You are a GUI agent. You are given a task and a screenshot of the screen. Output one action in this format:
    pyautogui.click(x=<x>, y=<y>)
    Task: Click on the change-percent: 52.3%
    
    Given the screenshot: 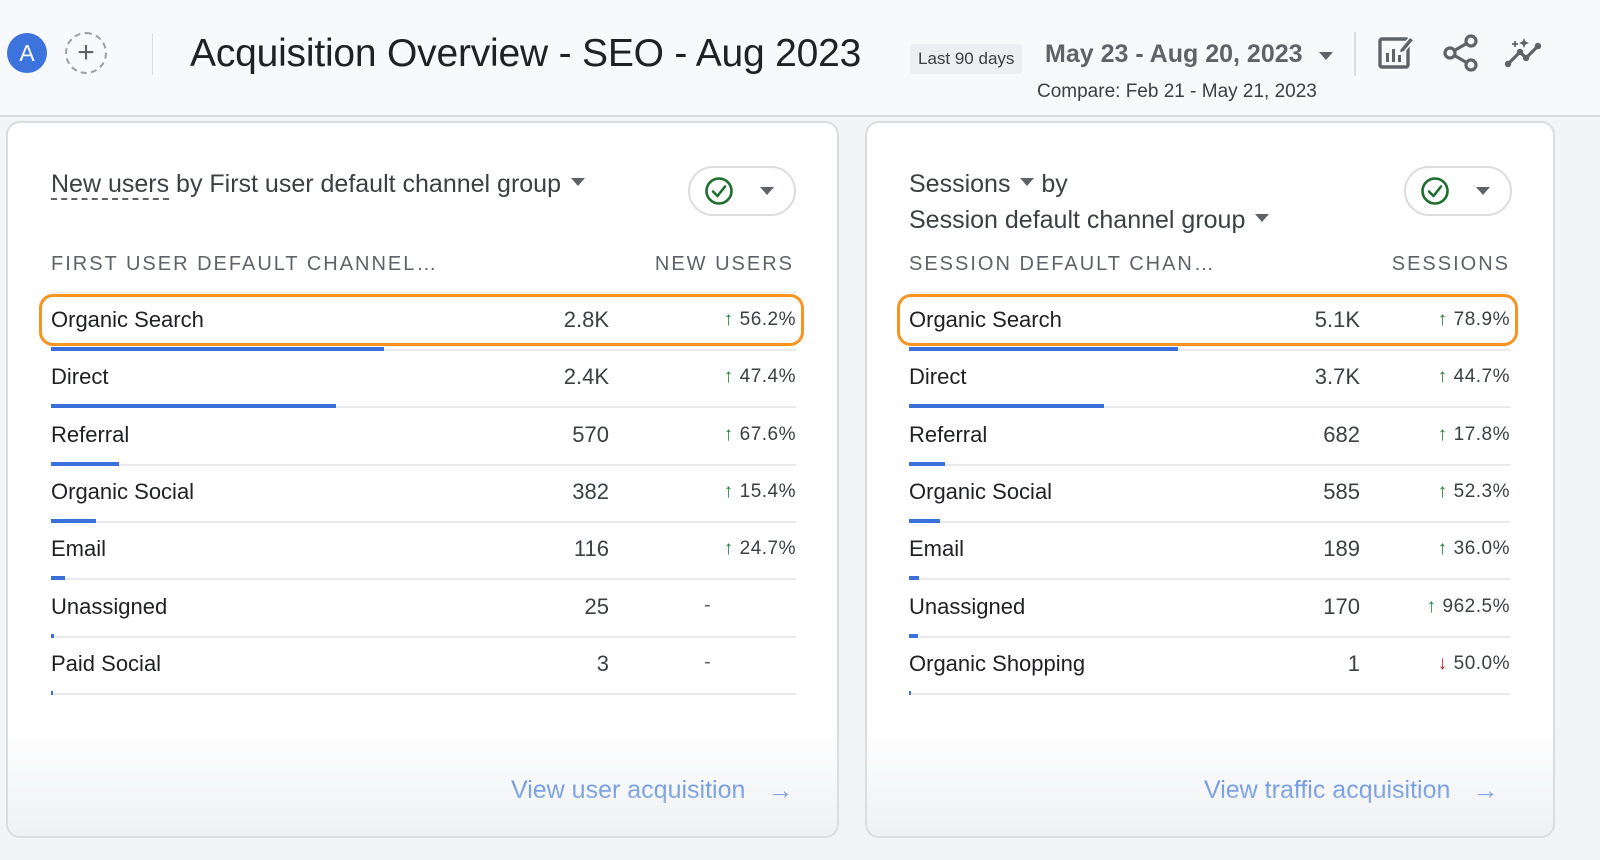 What is the action you would take?
    pyautogui.click(x=1481, y=491)
    